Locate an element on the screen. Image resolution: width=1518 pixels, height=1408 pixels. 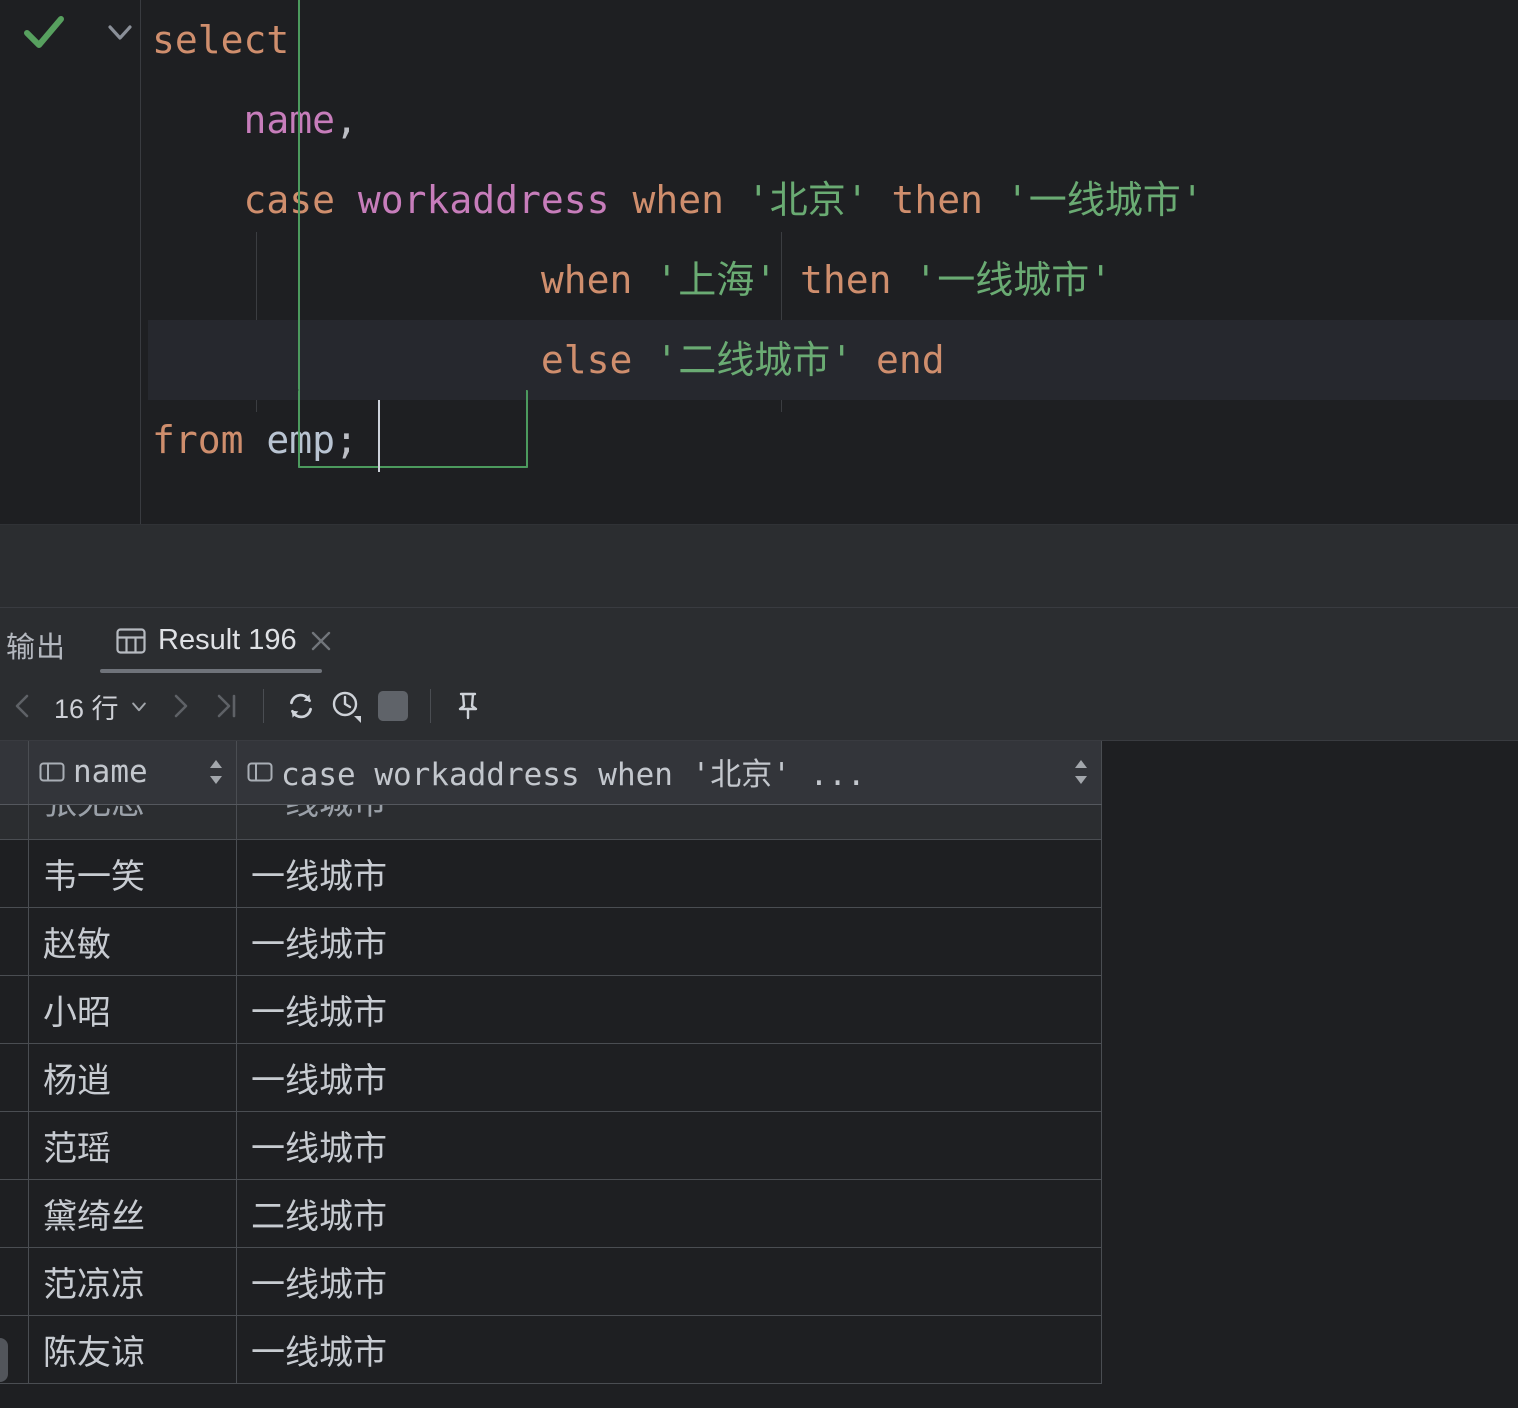
close-icon is located at coordinates (321, 641).